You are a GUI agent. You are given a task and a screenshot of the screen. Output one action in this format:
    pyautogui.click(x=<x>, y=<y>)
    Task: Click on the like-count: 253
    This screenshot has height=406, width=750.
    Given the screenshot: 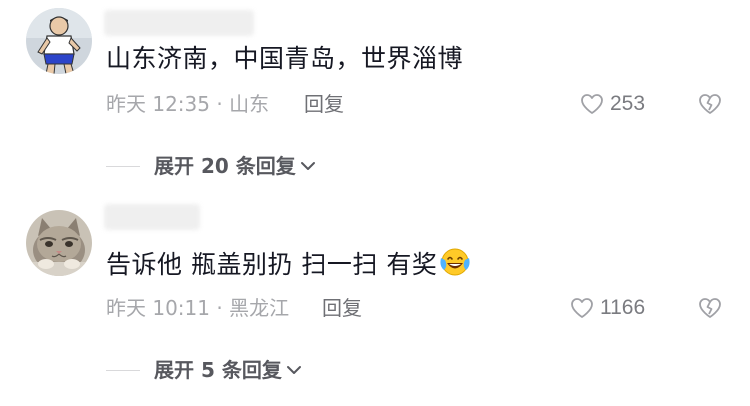 What is the action you would take?
    pyautogui.click(x=628, y=103)
    